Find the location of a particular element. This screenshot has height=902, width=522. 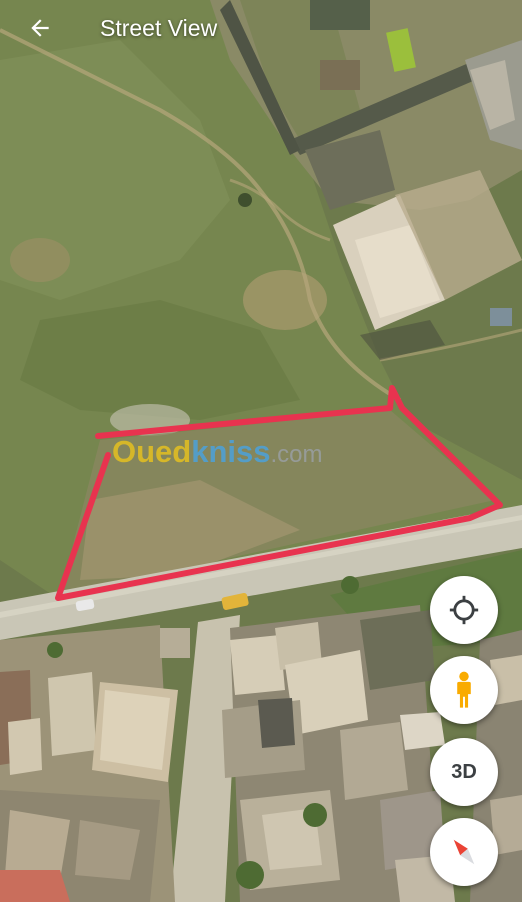

back-button is located at coordinates (40, 28).